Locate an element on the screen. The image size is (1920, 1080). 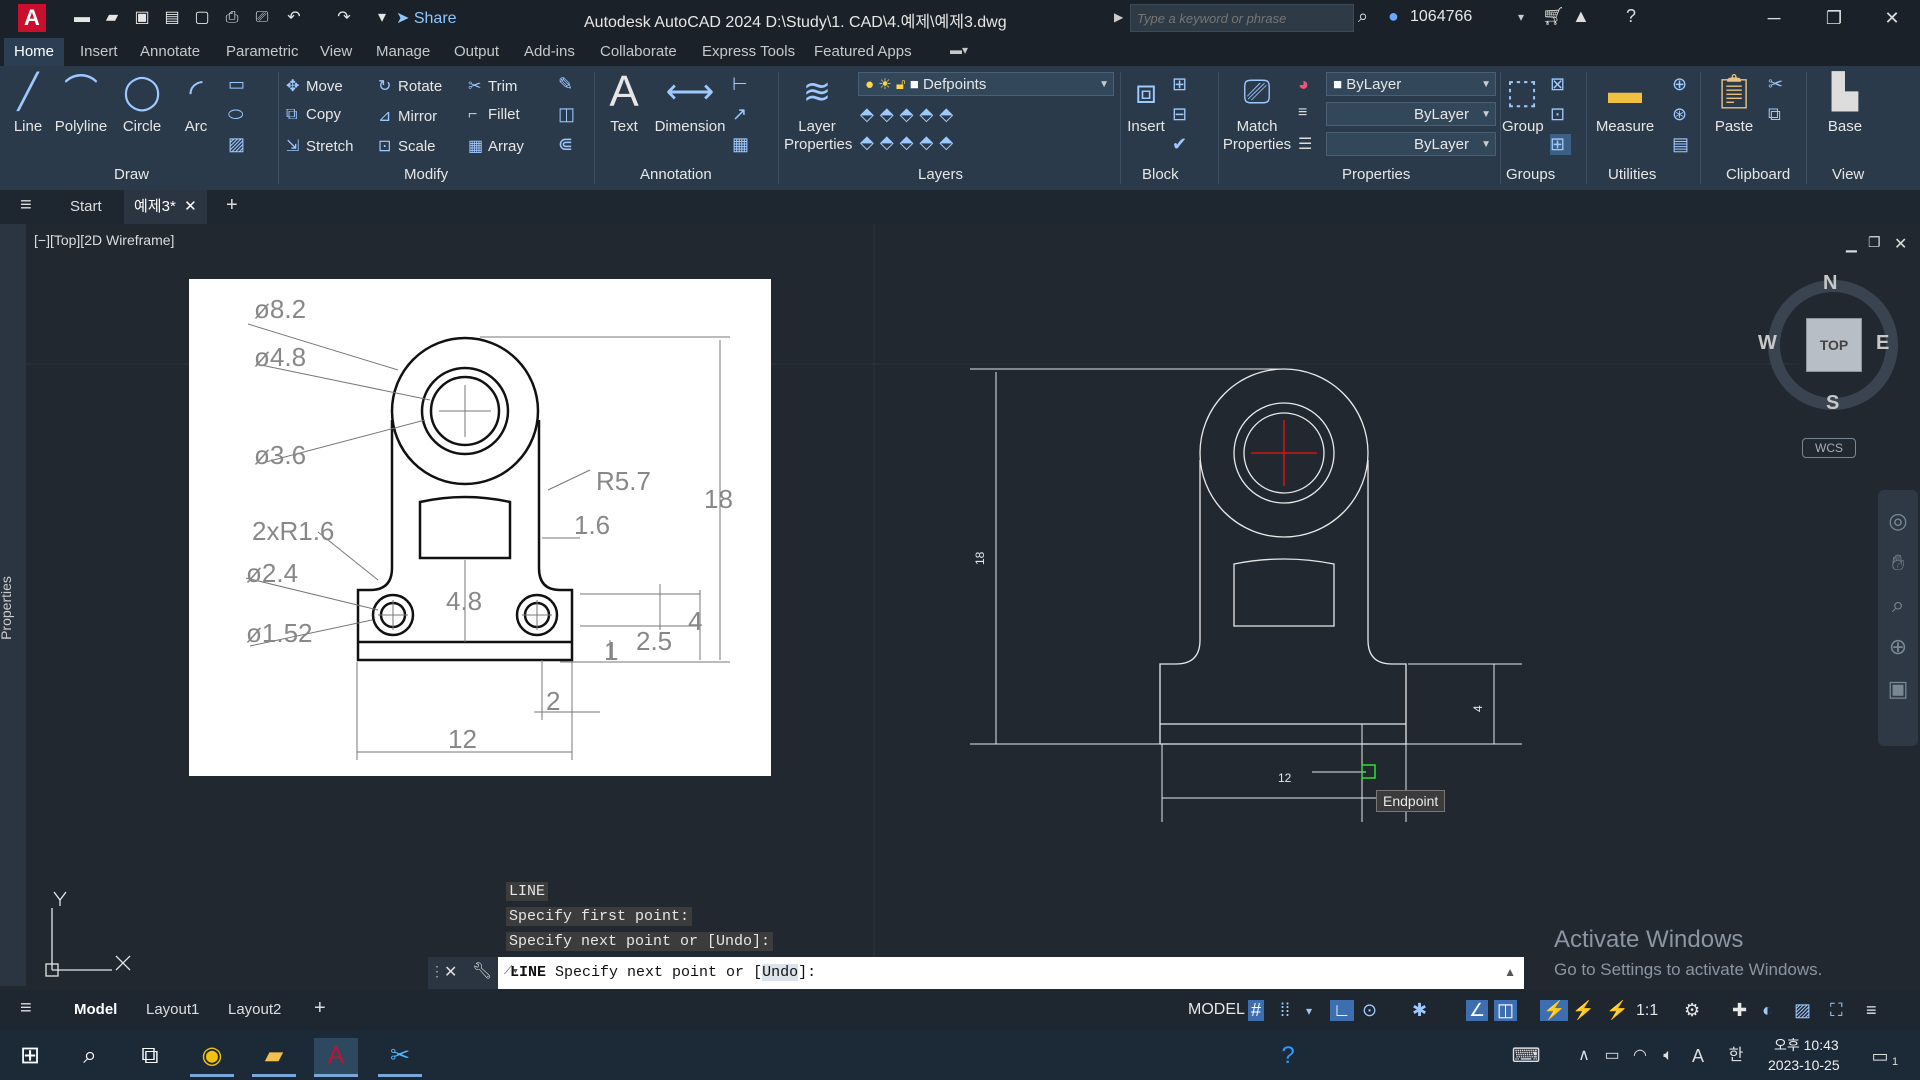
properties-palette-label: Properties is located at coordinates (7, 608).